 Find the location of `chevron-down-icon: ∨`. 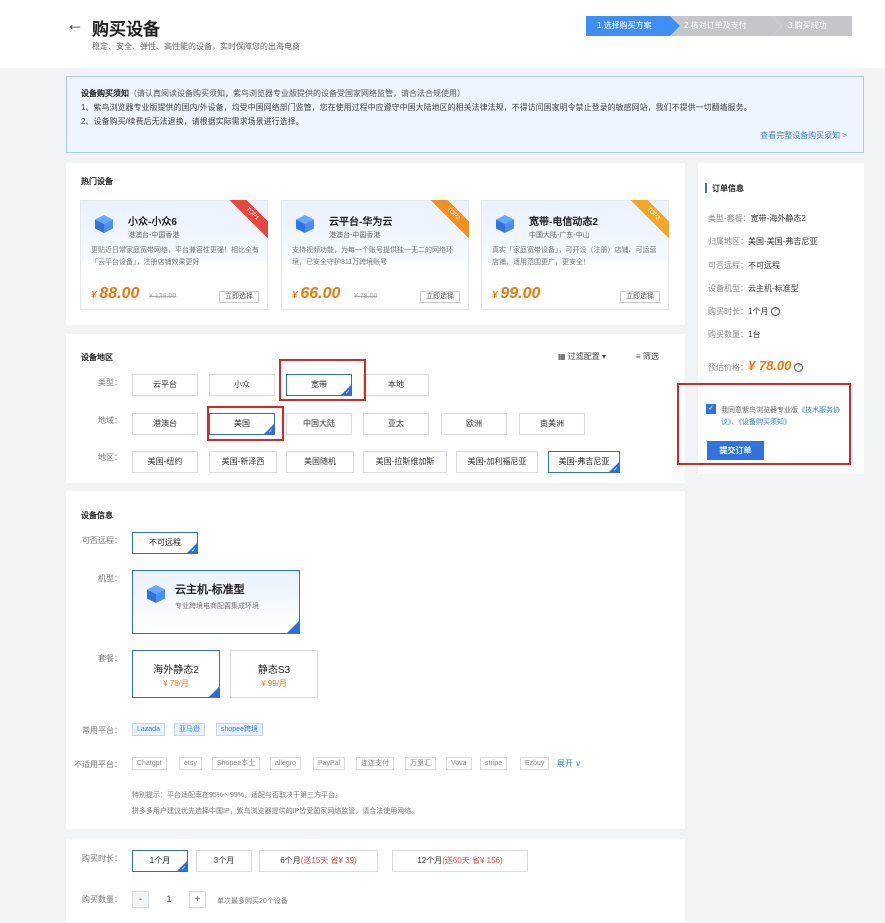

chevron-down-icon: ∨ is located at coordinates (577, 763).